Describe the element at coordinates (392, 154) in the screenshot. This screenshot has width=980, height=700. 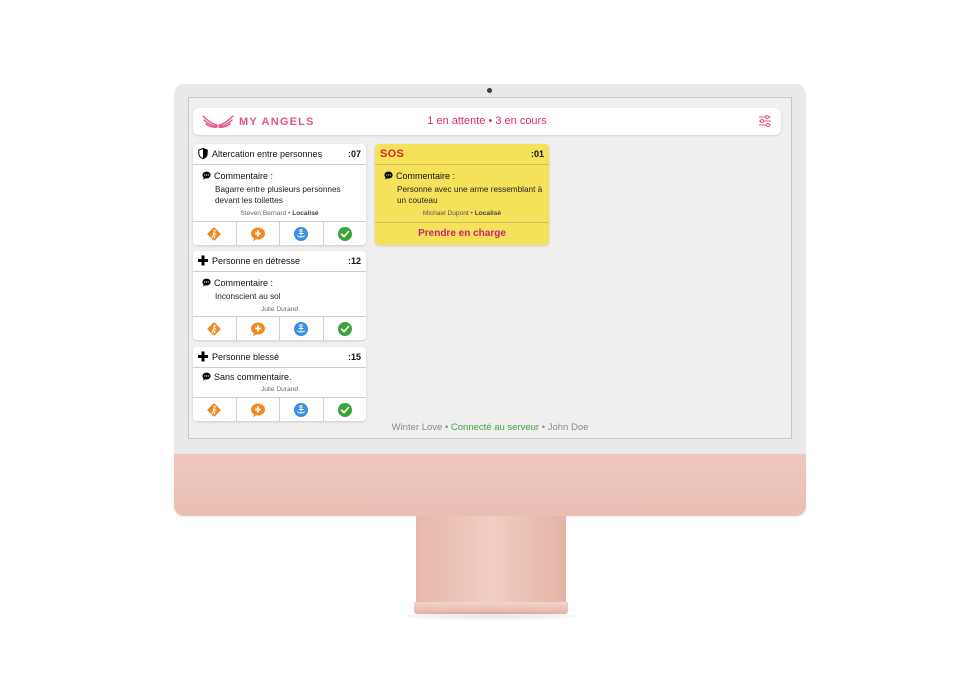
I see `sos-label: SOS` at that location.